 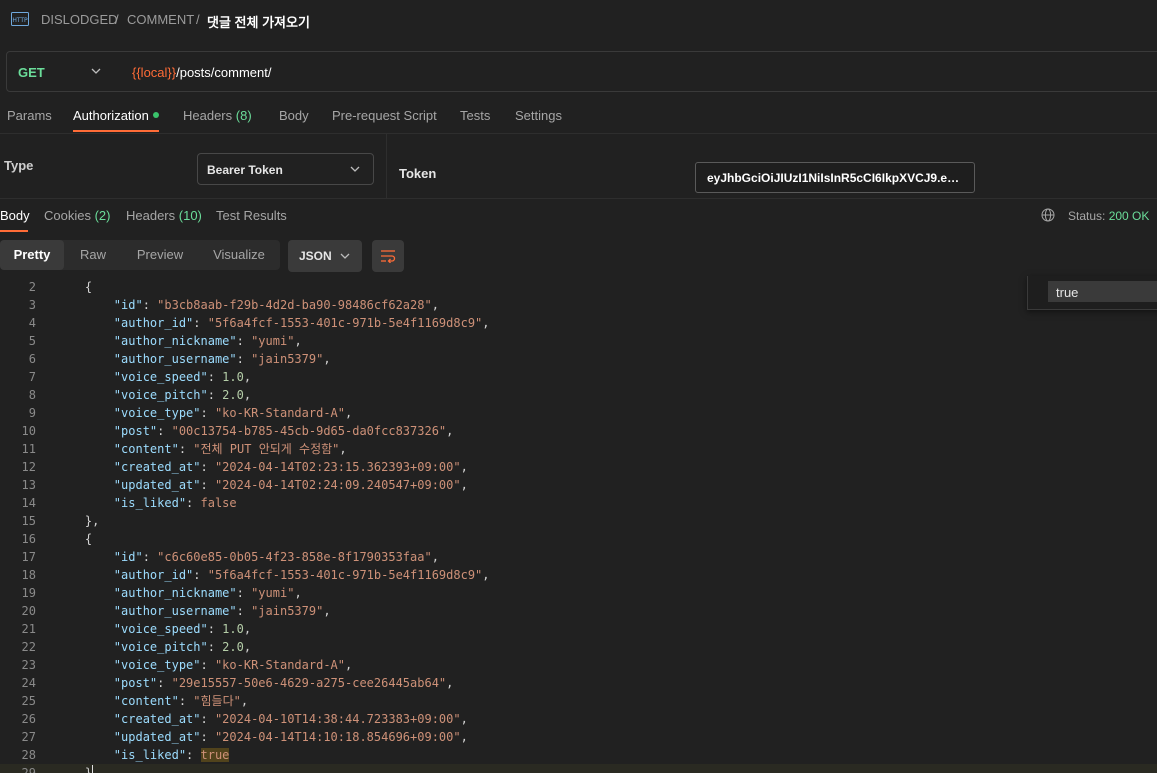 I want to click on status-value: 200 OK, so click(x=1129, y=216).